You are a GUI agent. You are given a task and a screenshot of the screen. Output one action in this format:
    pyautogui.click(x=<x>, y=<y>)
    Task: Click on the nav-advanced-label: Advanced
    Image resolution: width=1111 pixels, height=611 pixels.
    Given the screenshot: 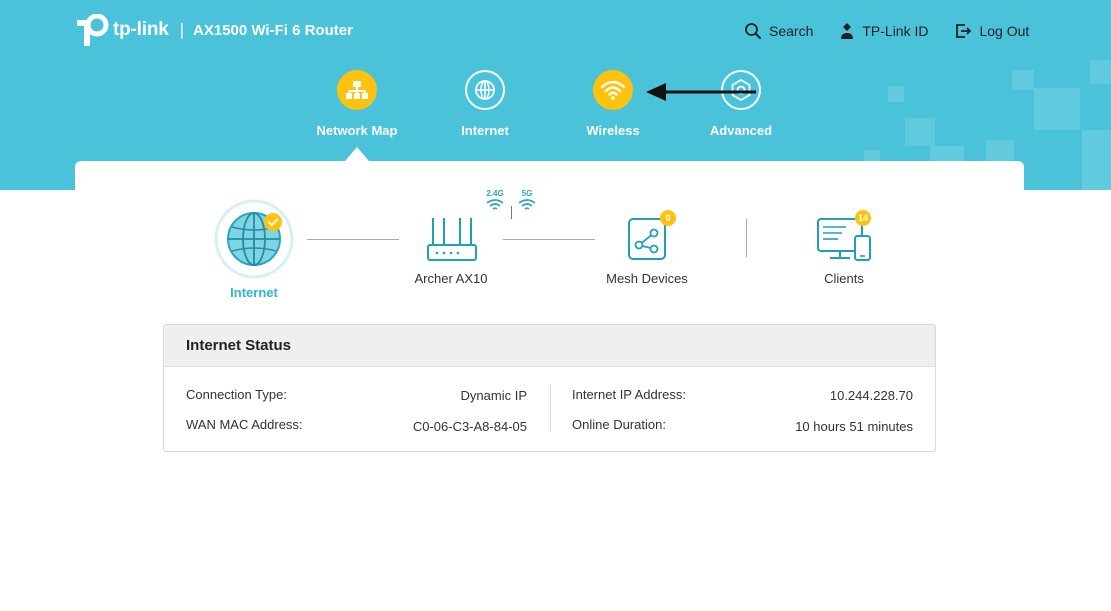 What is the action you would take?
    pyautogui.click(x=741, y=130)
    